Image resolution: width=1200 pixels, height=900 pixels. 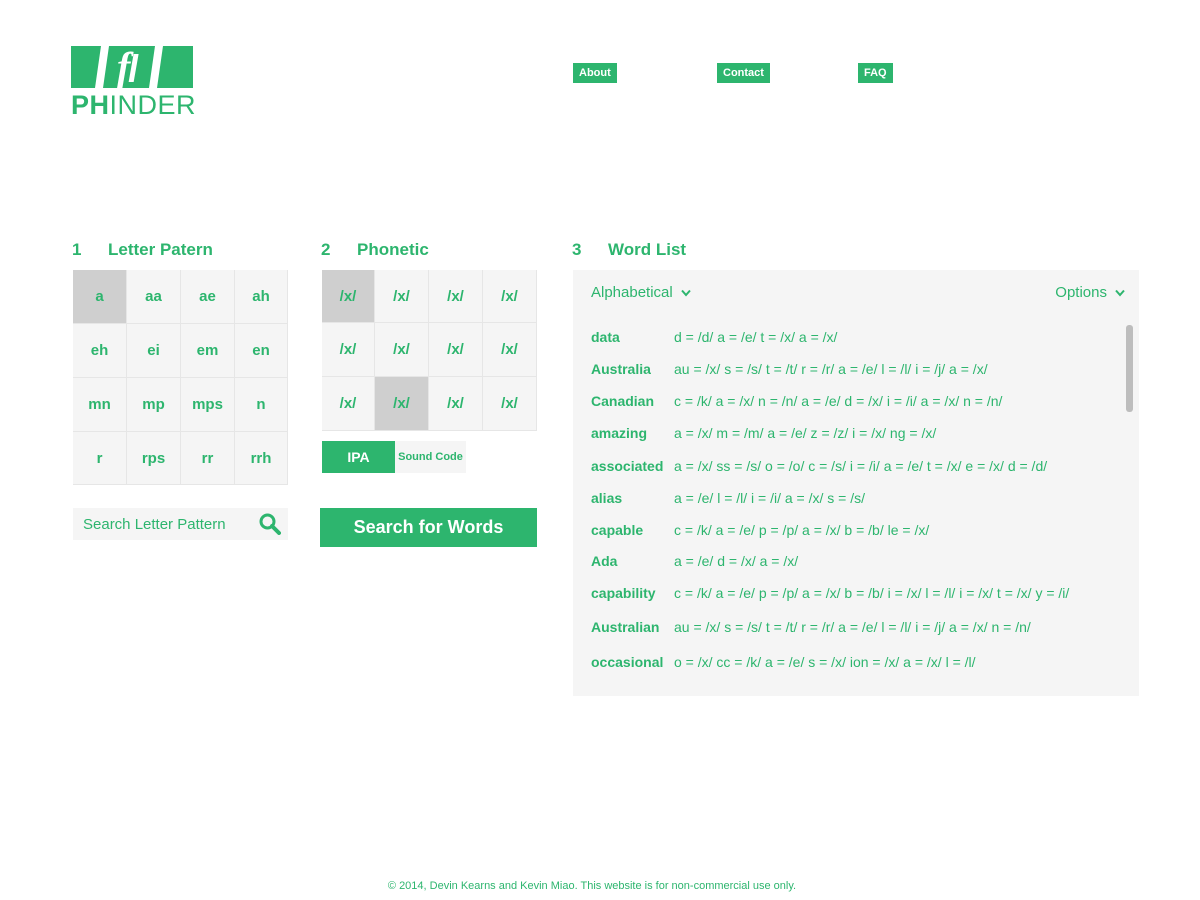 I want to click on letter-pattern-cell: en, so click(x=261, y=351).